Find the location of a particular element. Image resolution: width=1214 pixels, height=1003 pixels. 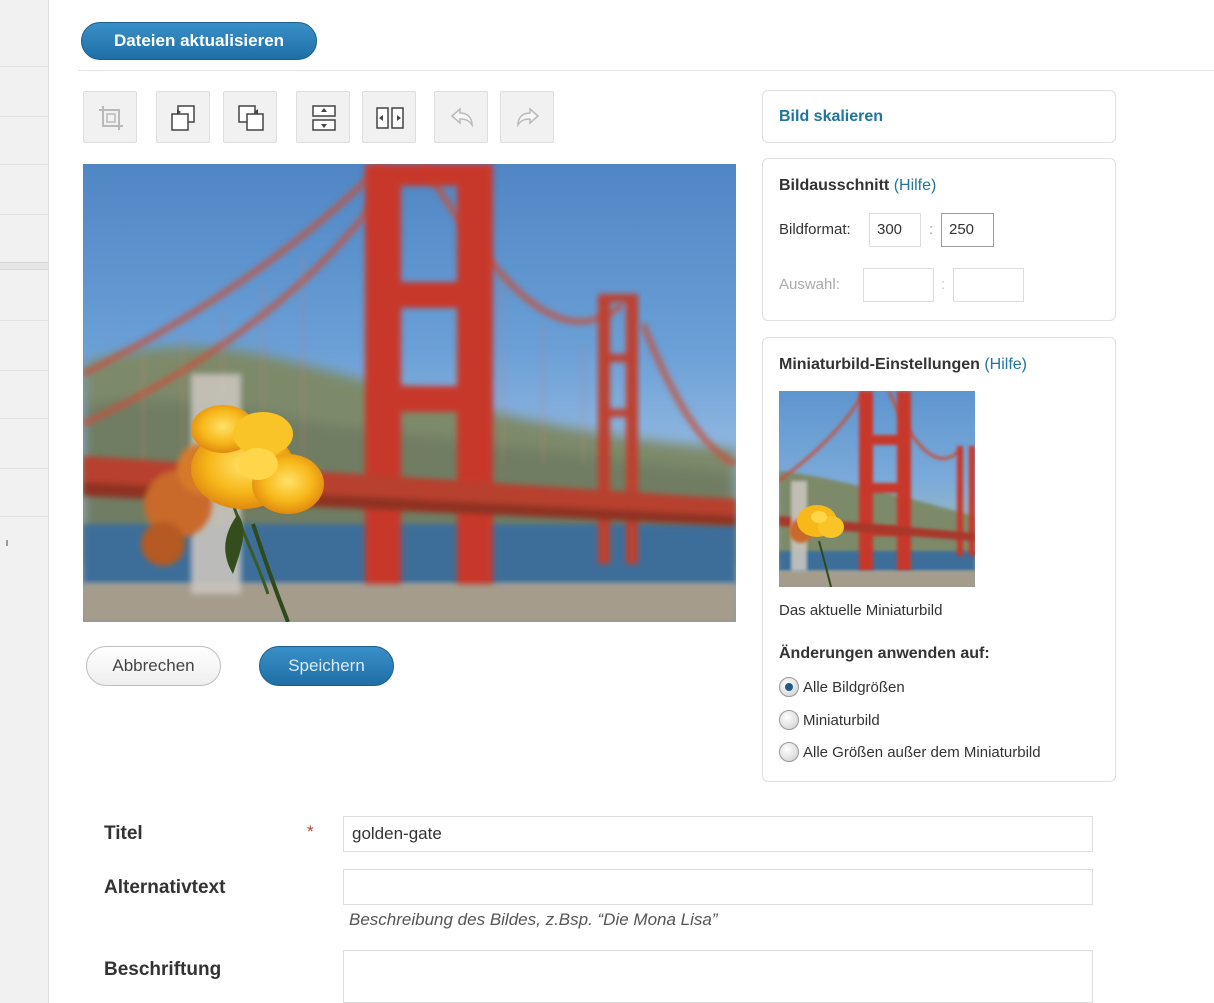

radio-all-sizes-label: Alle Bildgrößen is located at coordinates (854, 687).